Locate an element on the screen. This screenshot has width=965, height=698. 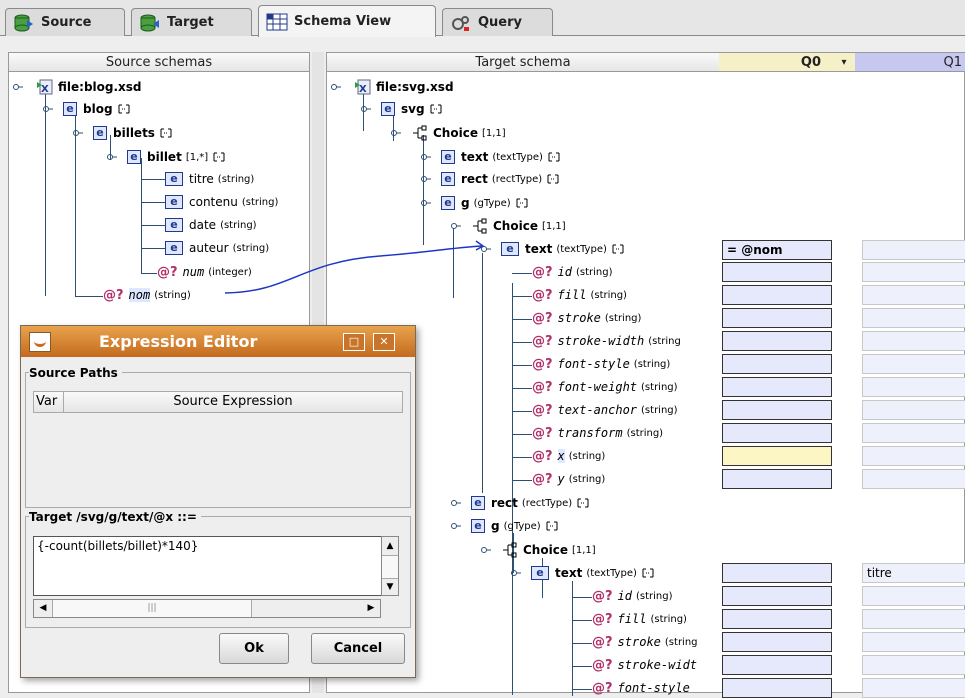
q1-column-header: Q1 is located at coordinates (910, 62).